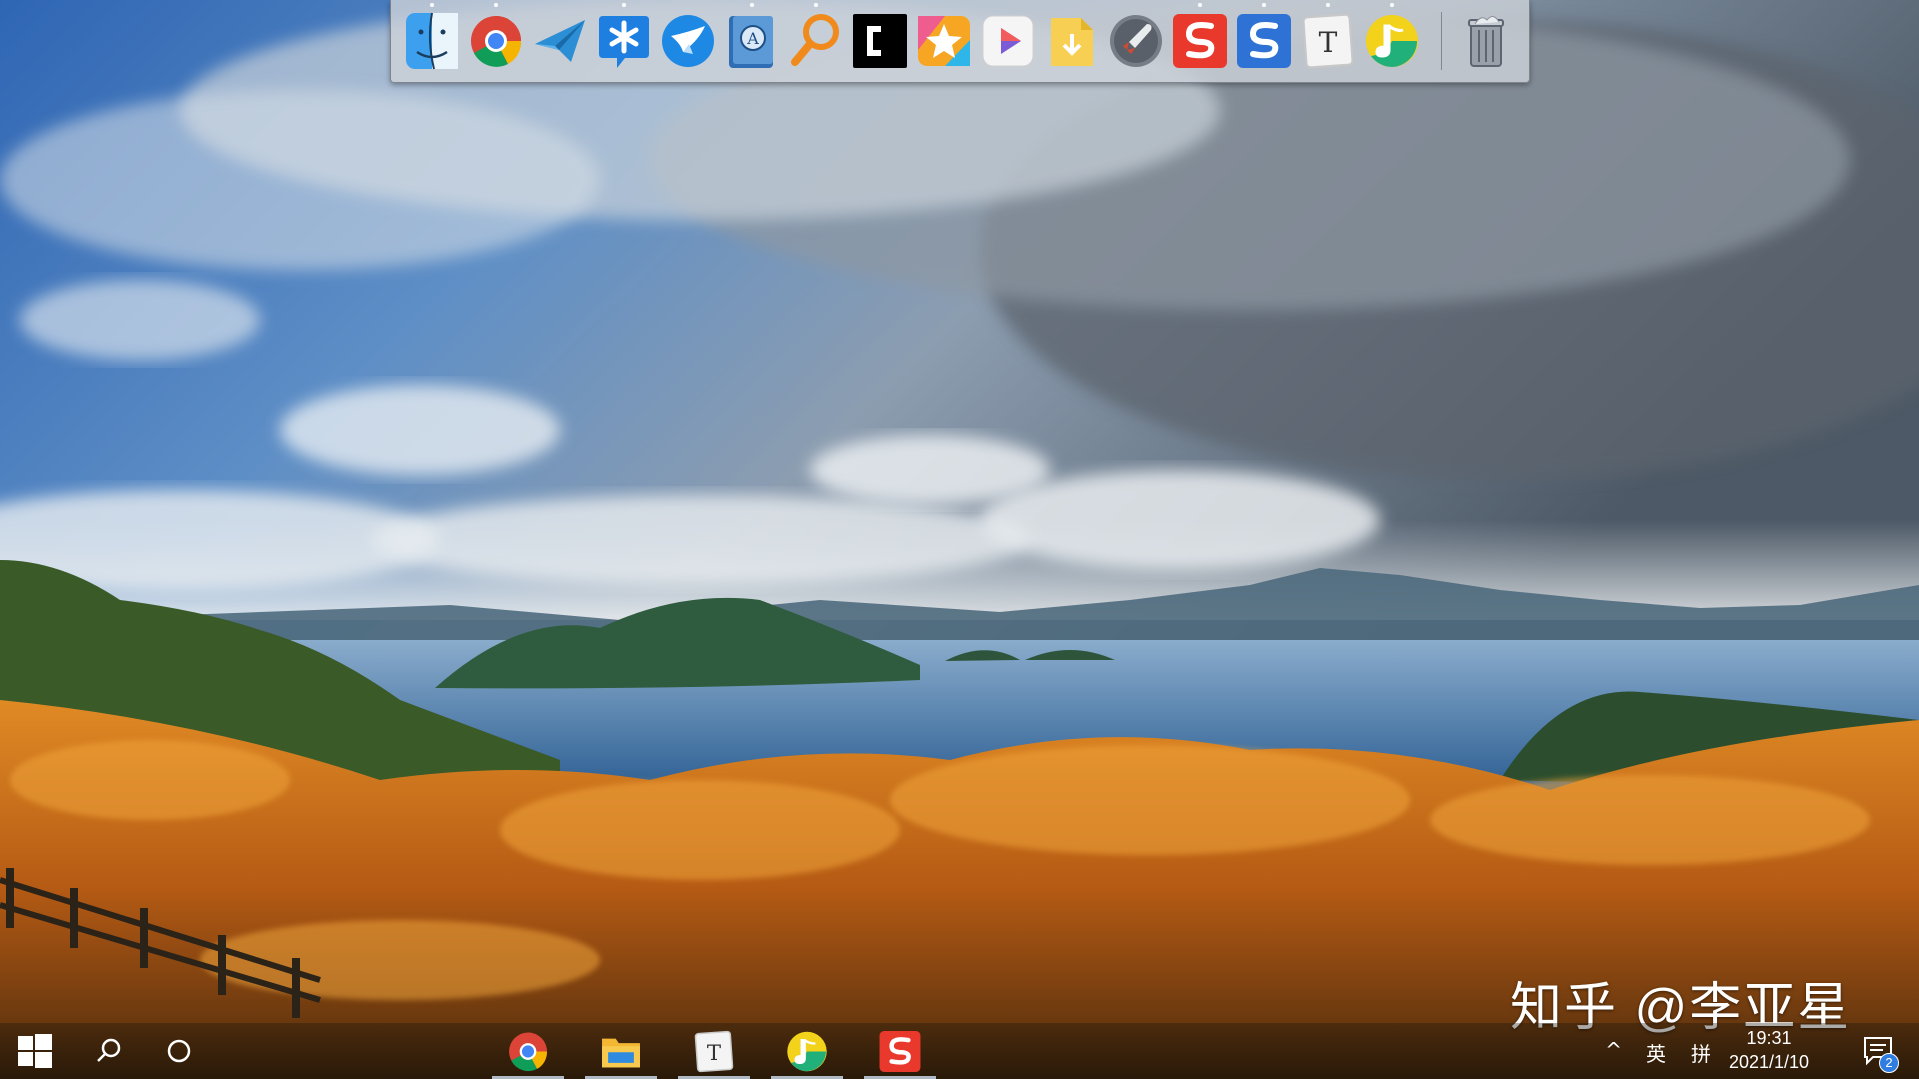 This screenshot has height=1079, width=1919. I want to click on download-folder-icon, so click(1072, 42).